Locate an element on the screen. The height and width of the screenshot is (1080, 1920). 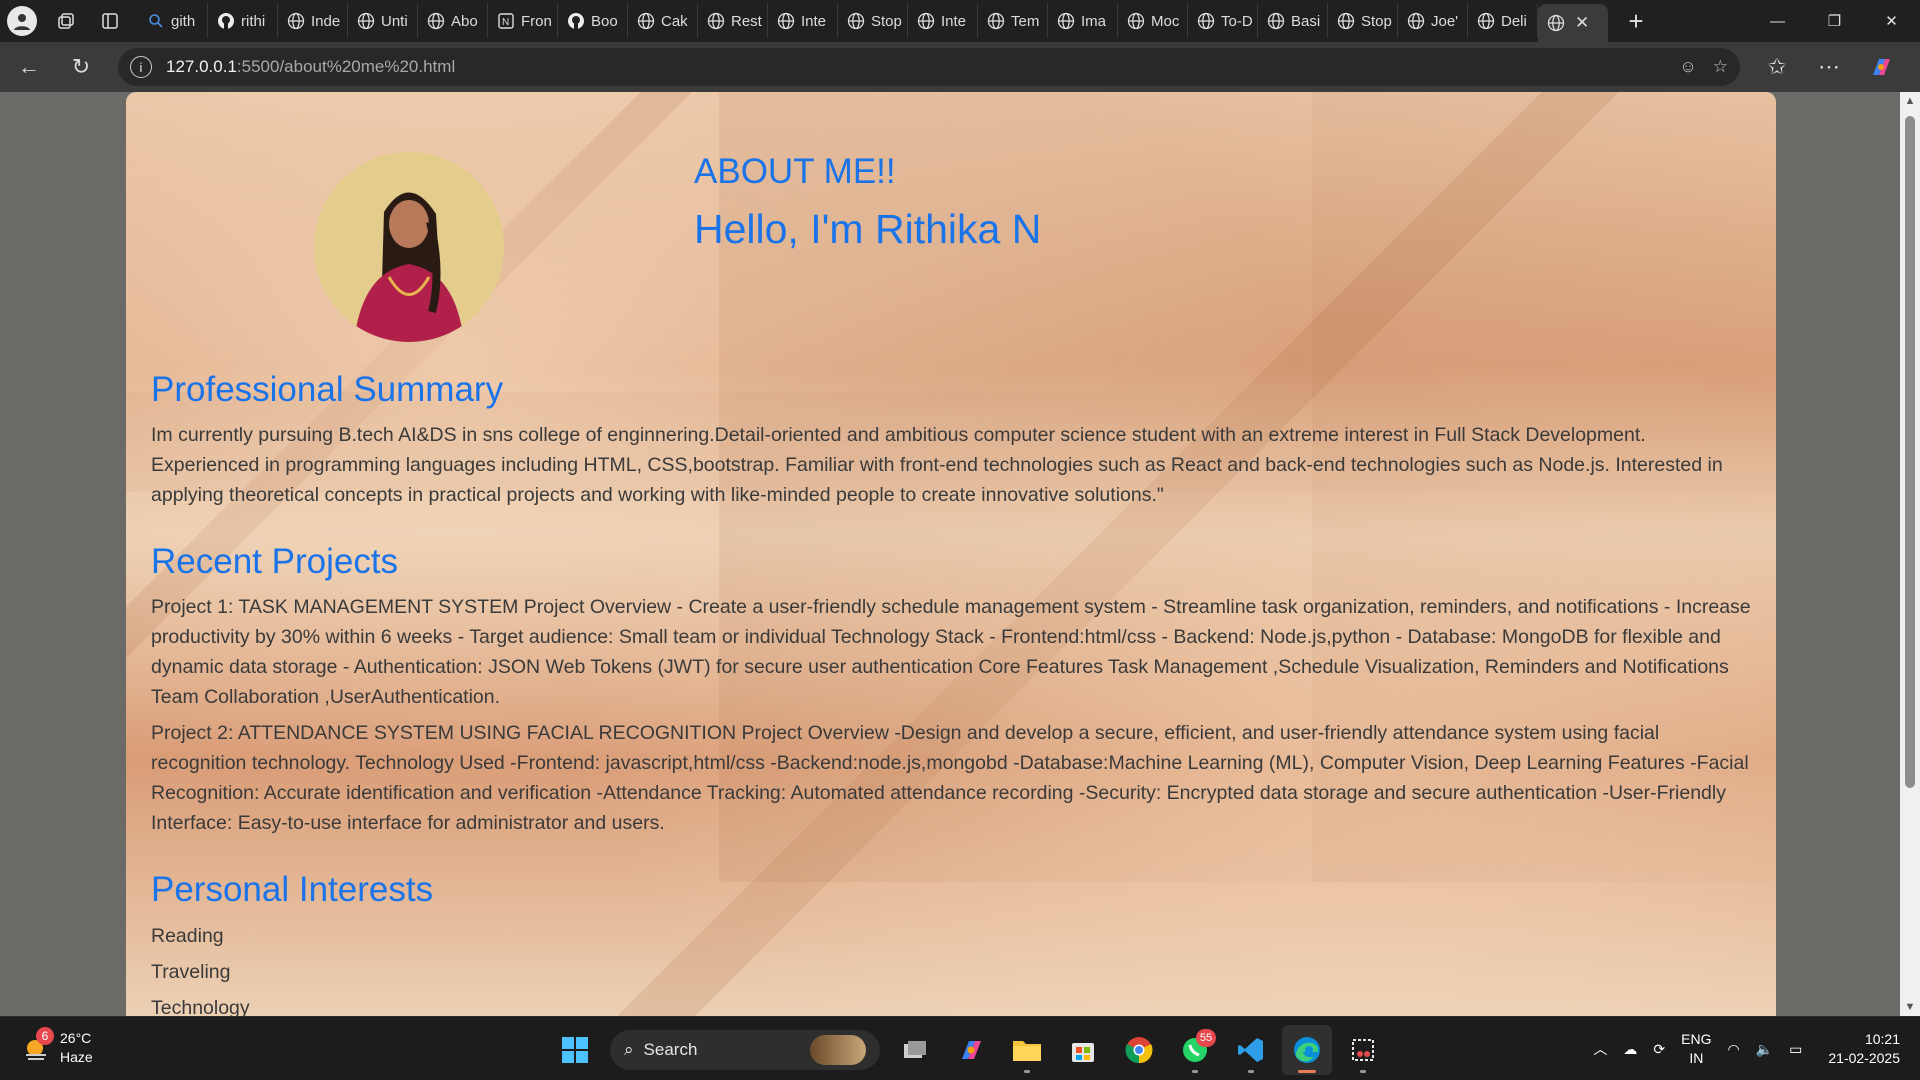
file-explorer-app is located at coordinates (1027, 1050).